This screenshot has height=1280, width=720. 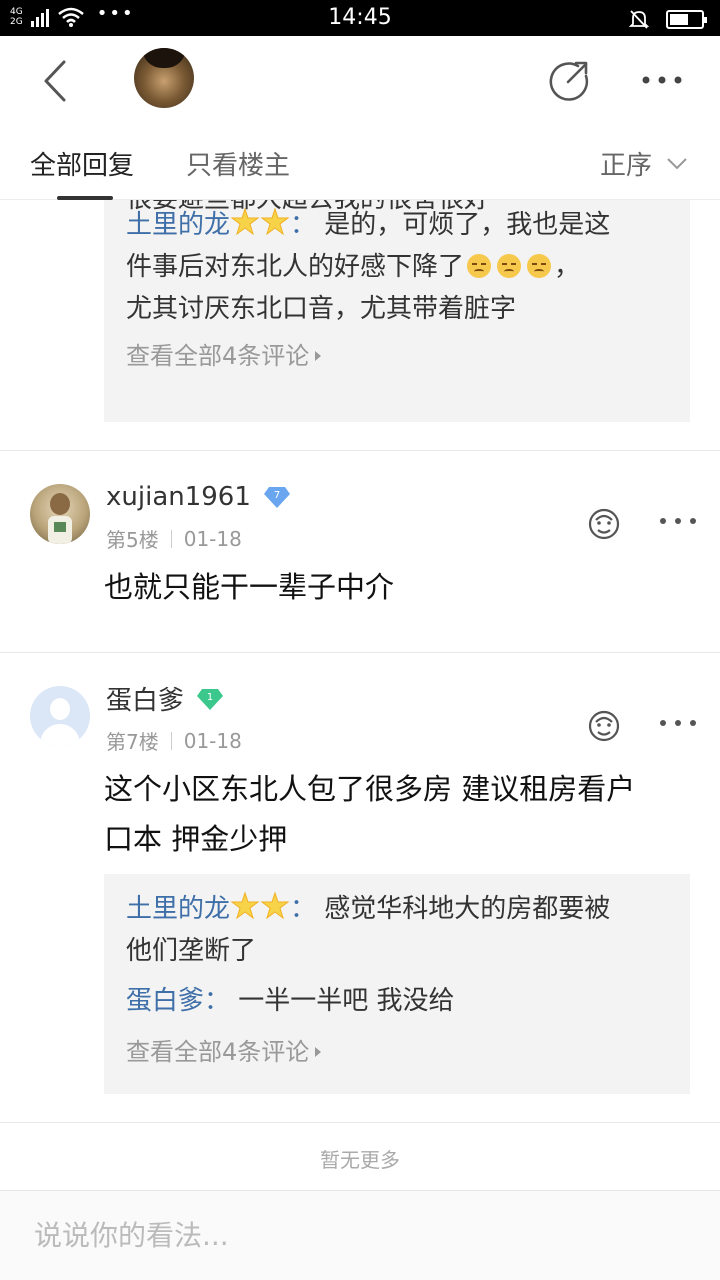 I want to click on svg-text: 1, so click(x=210, y=697).